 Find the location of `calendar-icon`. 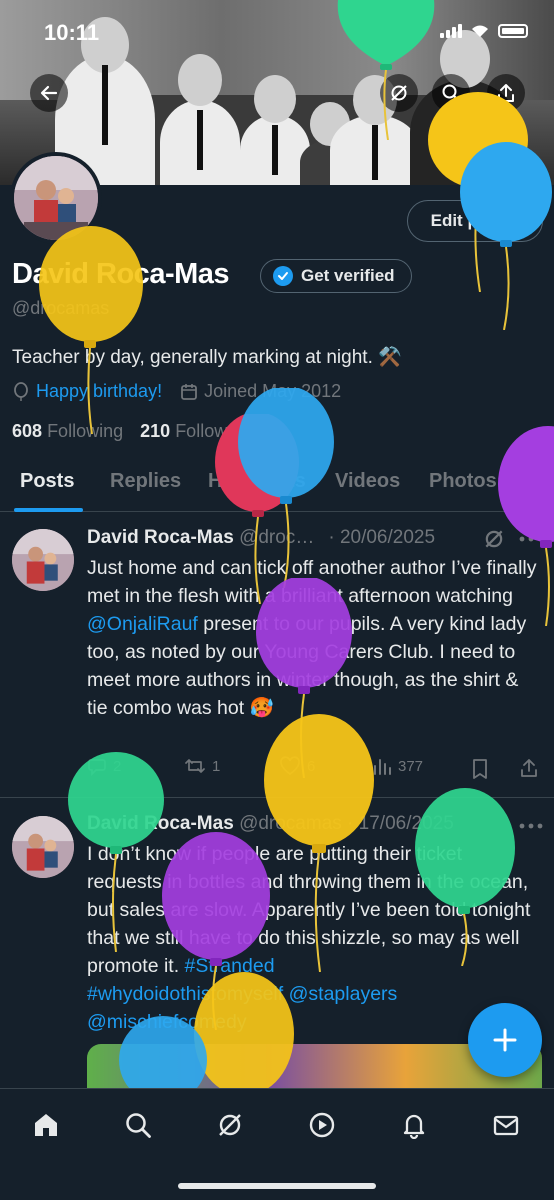

calendar-icon is located at coordinates (189, 391).